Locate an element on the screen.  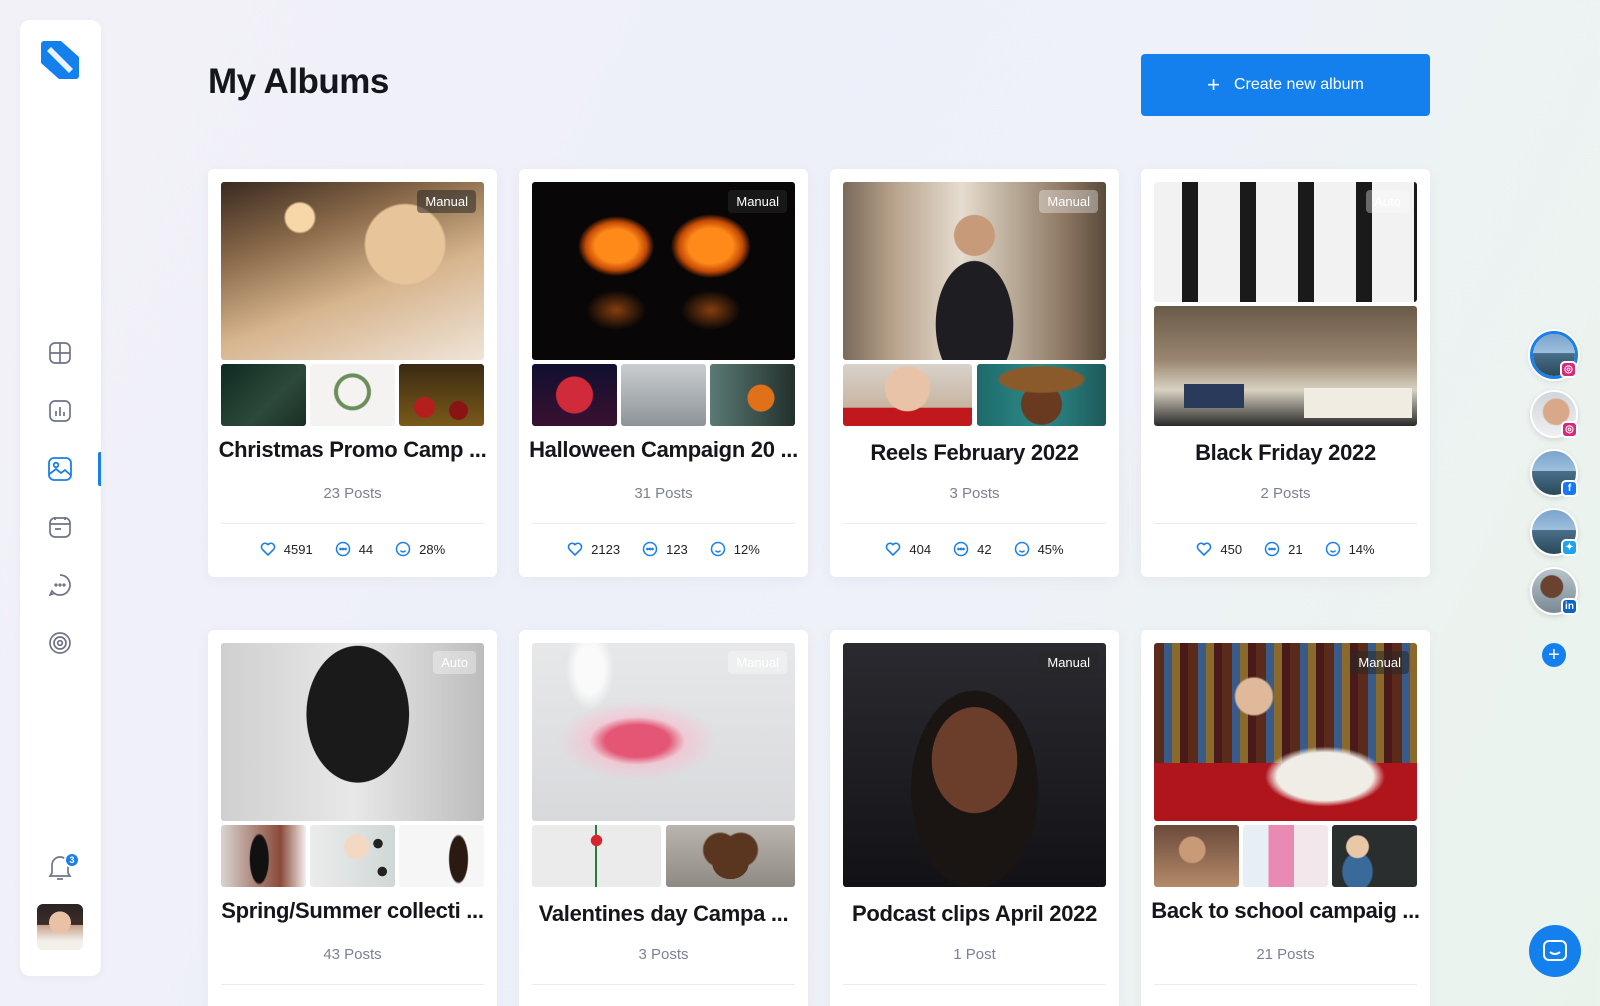
comments-stat: 123 is located at coordinates (665, 549).